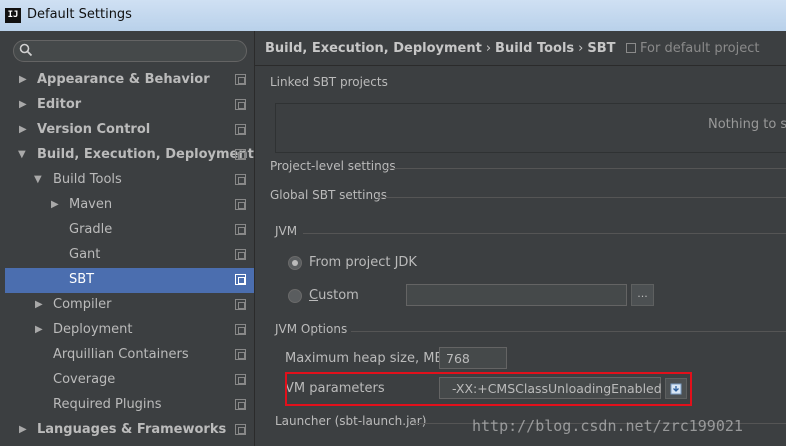 The image size is (786, 446). Describe the element at coordinates (488, 389) in the screenshot. I see `vm-parameters-highlight-box` at that location.